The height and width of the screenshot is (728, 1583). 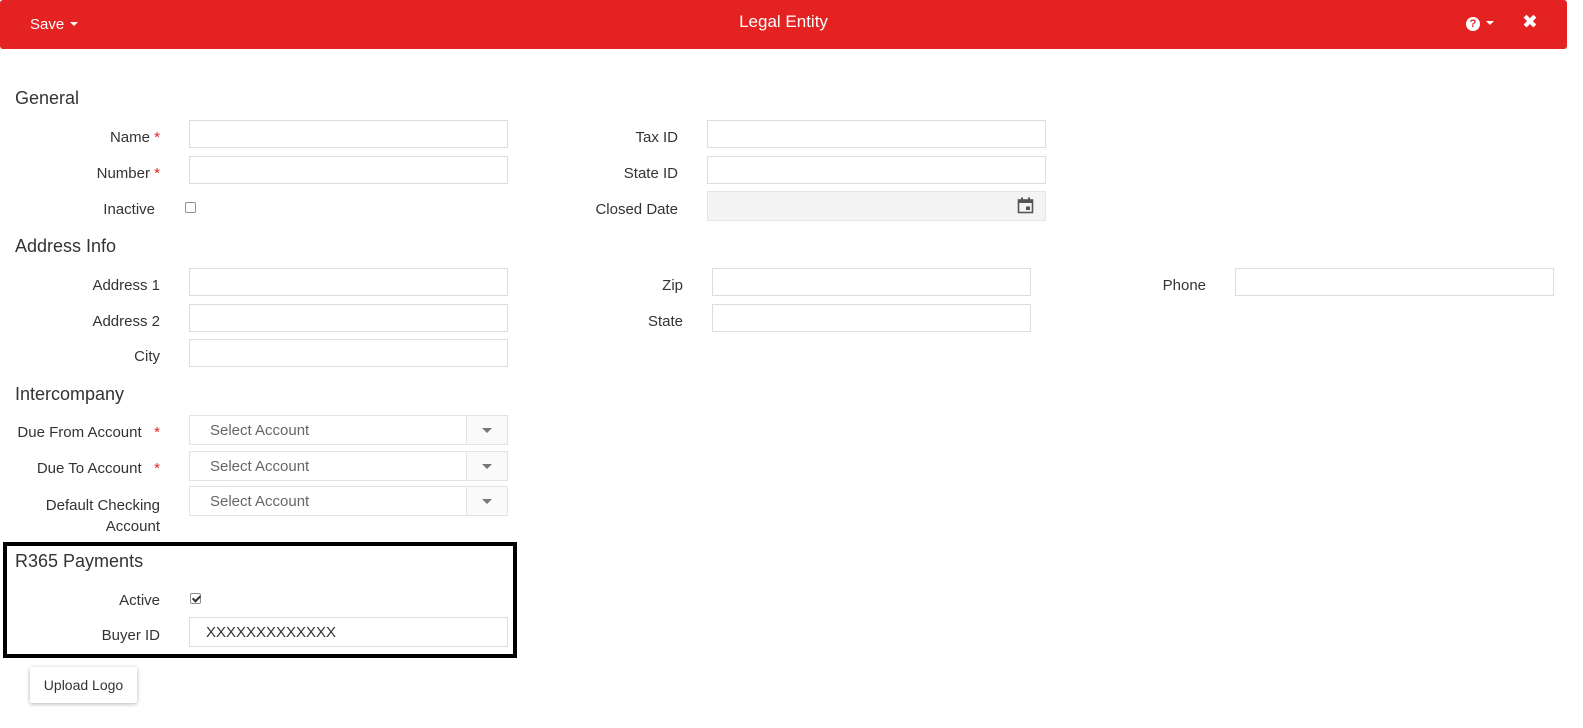 I want to click on state-label: State, so click(x=665, y=321).